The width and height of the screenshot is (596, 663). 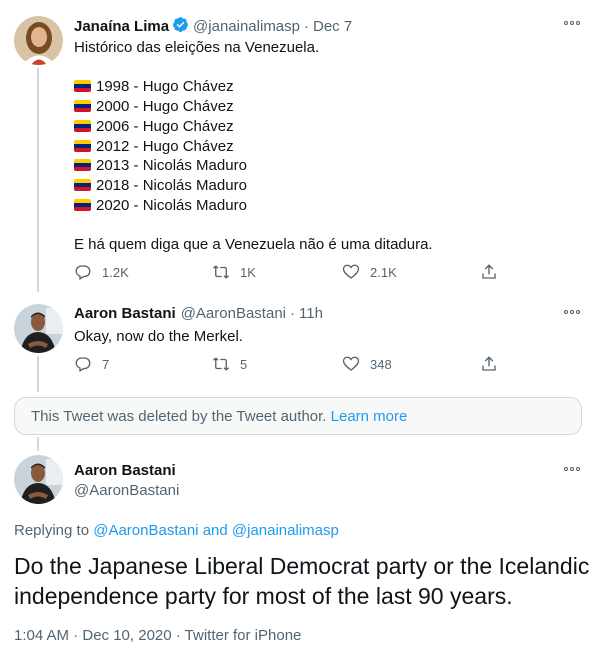 What do you see at coordinates (91, 364) in the screenshot?
I see `reply-button: 7` at bounding box center [91, 364].